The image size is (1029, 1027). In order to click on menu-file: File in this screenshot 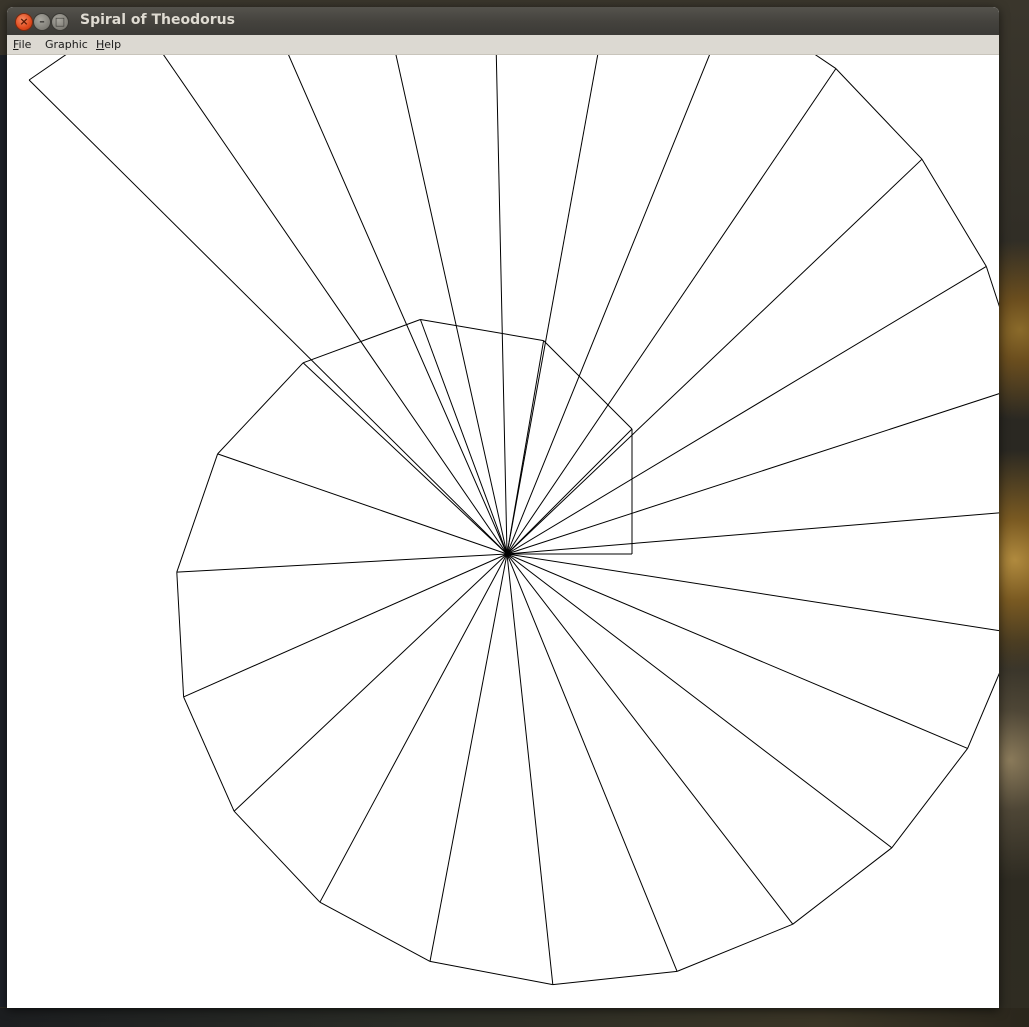, I will do `click(22, 44)`.